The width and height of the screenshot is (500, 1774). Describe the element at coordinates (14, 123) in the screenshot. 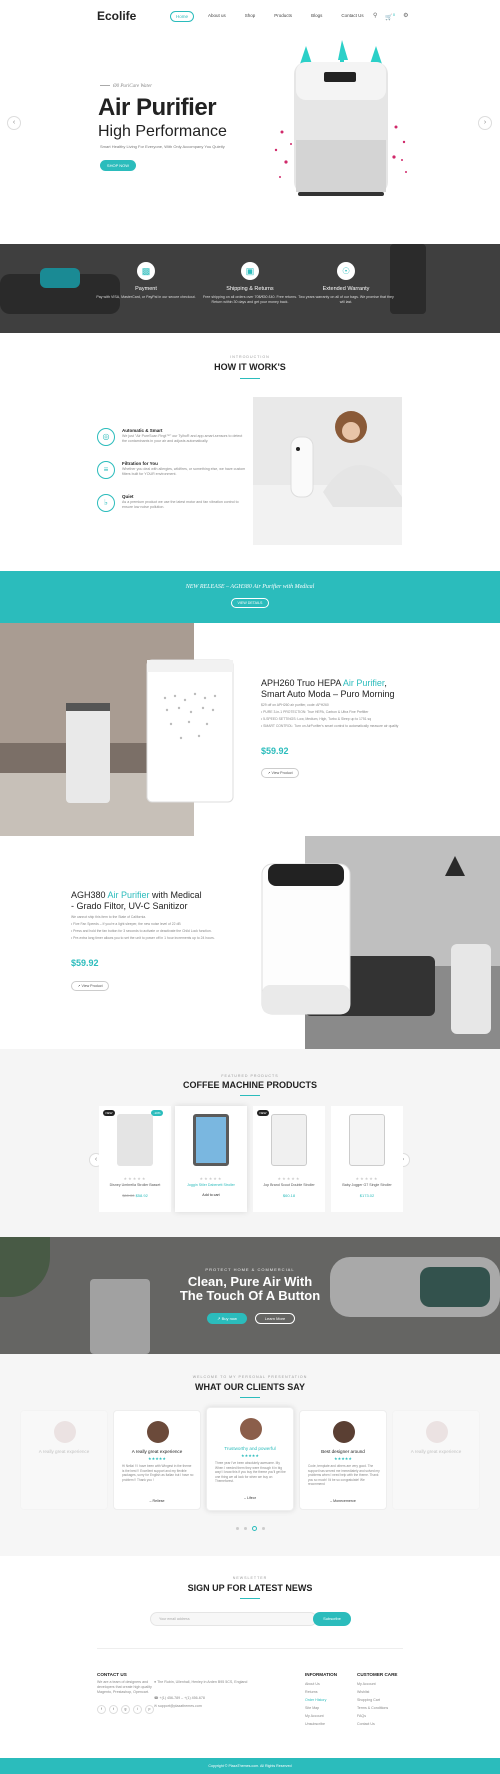

I see `slider-prev-button: ‹` at that location.